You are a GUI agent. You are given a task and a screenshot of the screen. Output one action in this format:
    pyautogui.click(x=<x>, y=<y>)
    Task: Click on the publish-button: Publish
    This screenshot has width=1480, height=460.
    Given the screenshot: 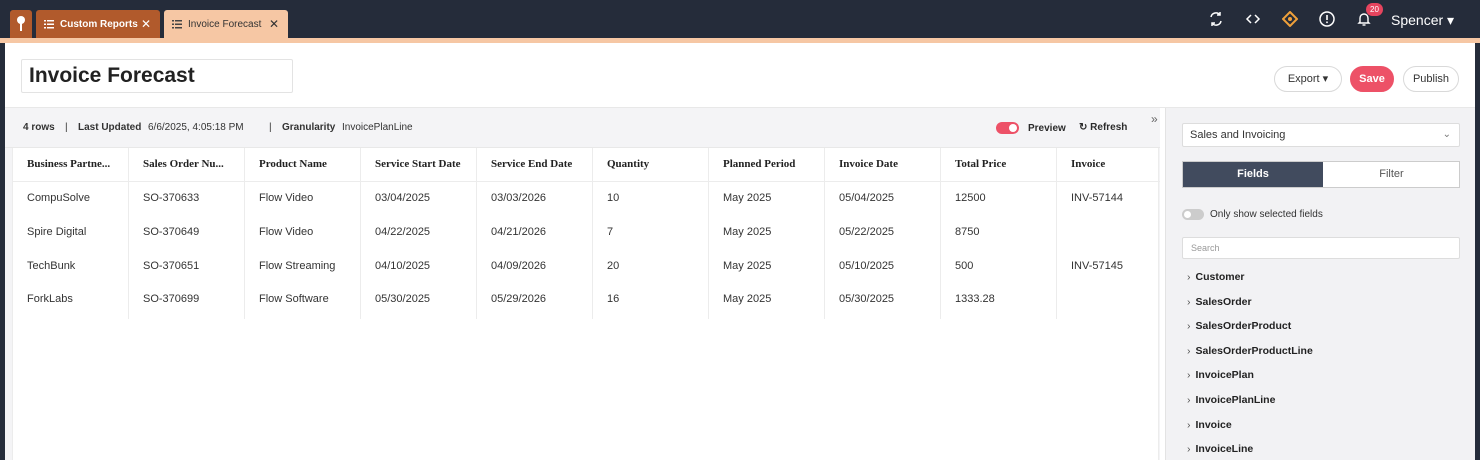 What is the action you would take?
    pyautogui.click(x=1431, y=79)
    